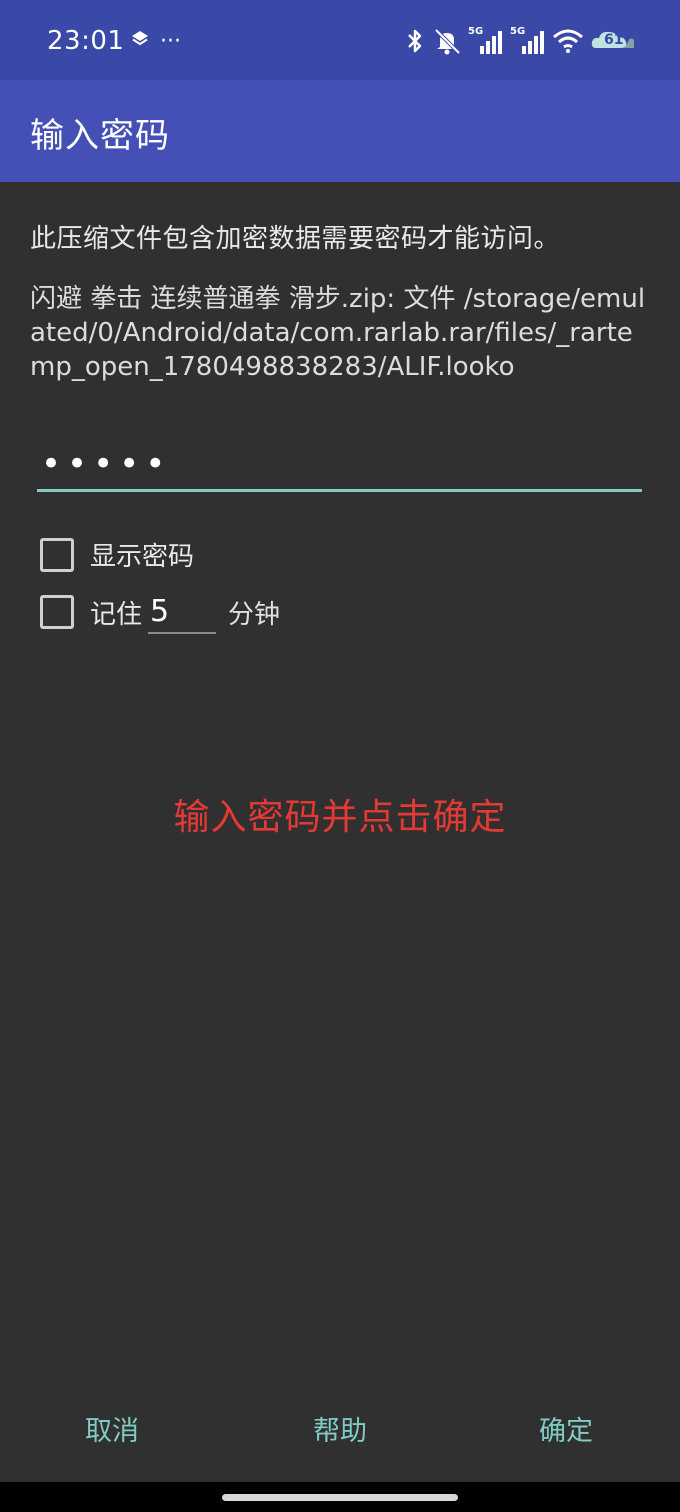 This screenshot has height=1512, width=680. What do you see at coordinates (112, 1428) in the screenshot?
I see `cancel-button: 取消` at bounding box center [112, 1428].